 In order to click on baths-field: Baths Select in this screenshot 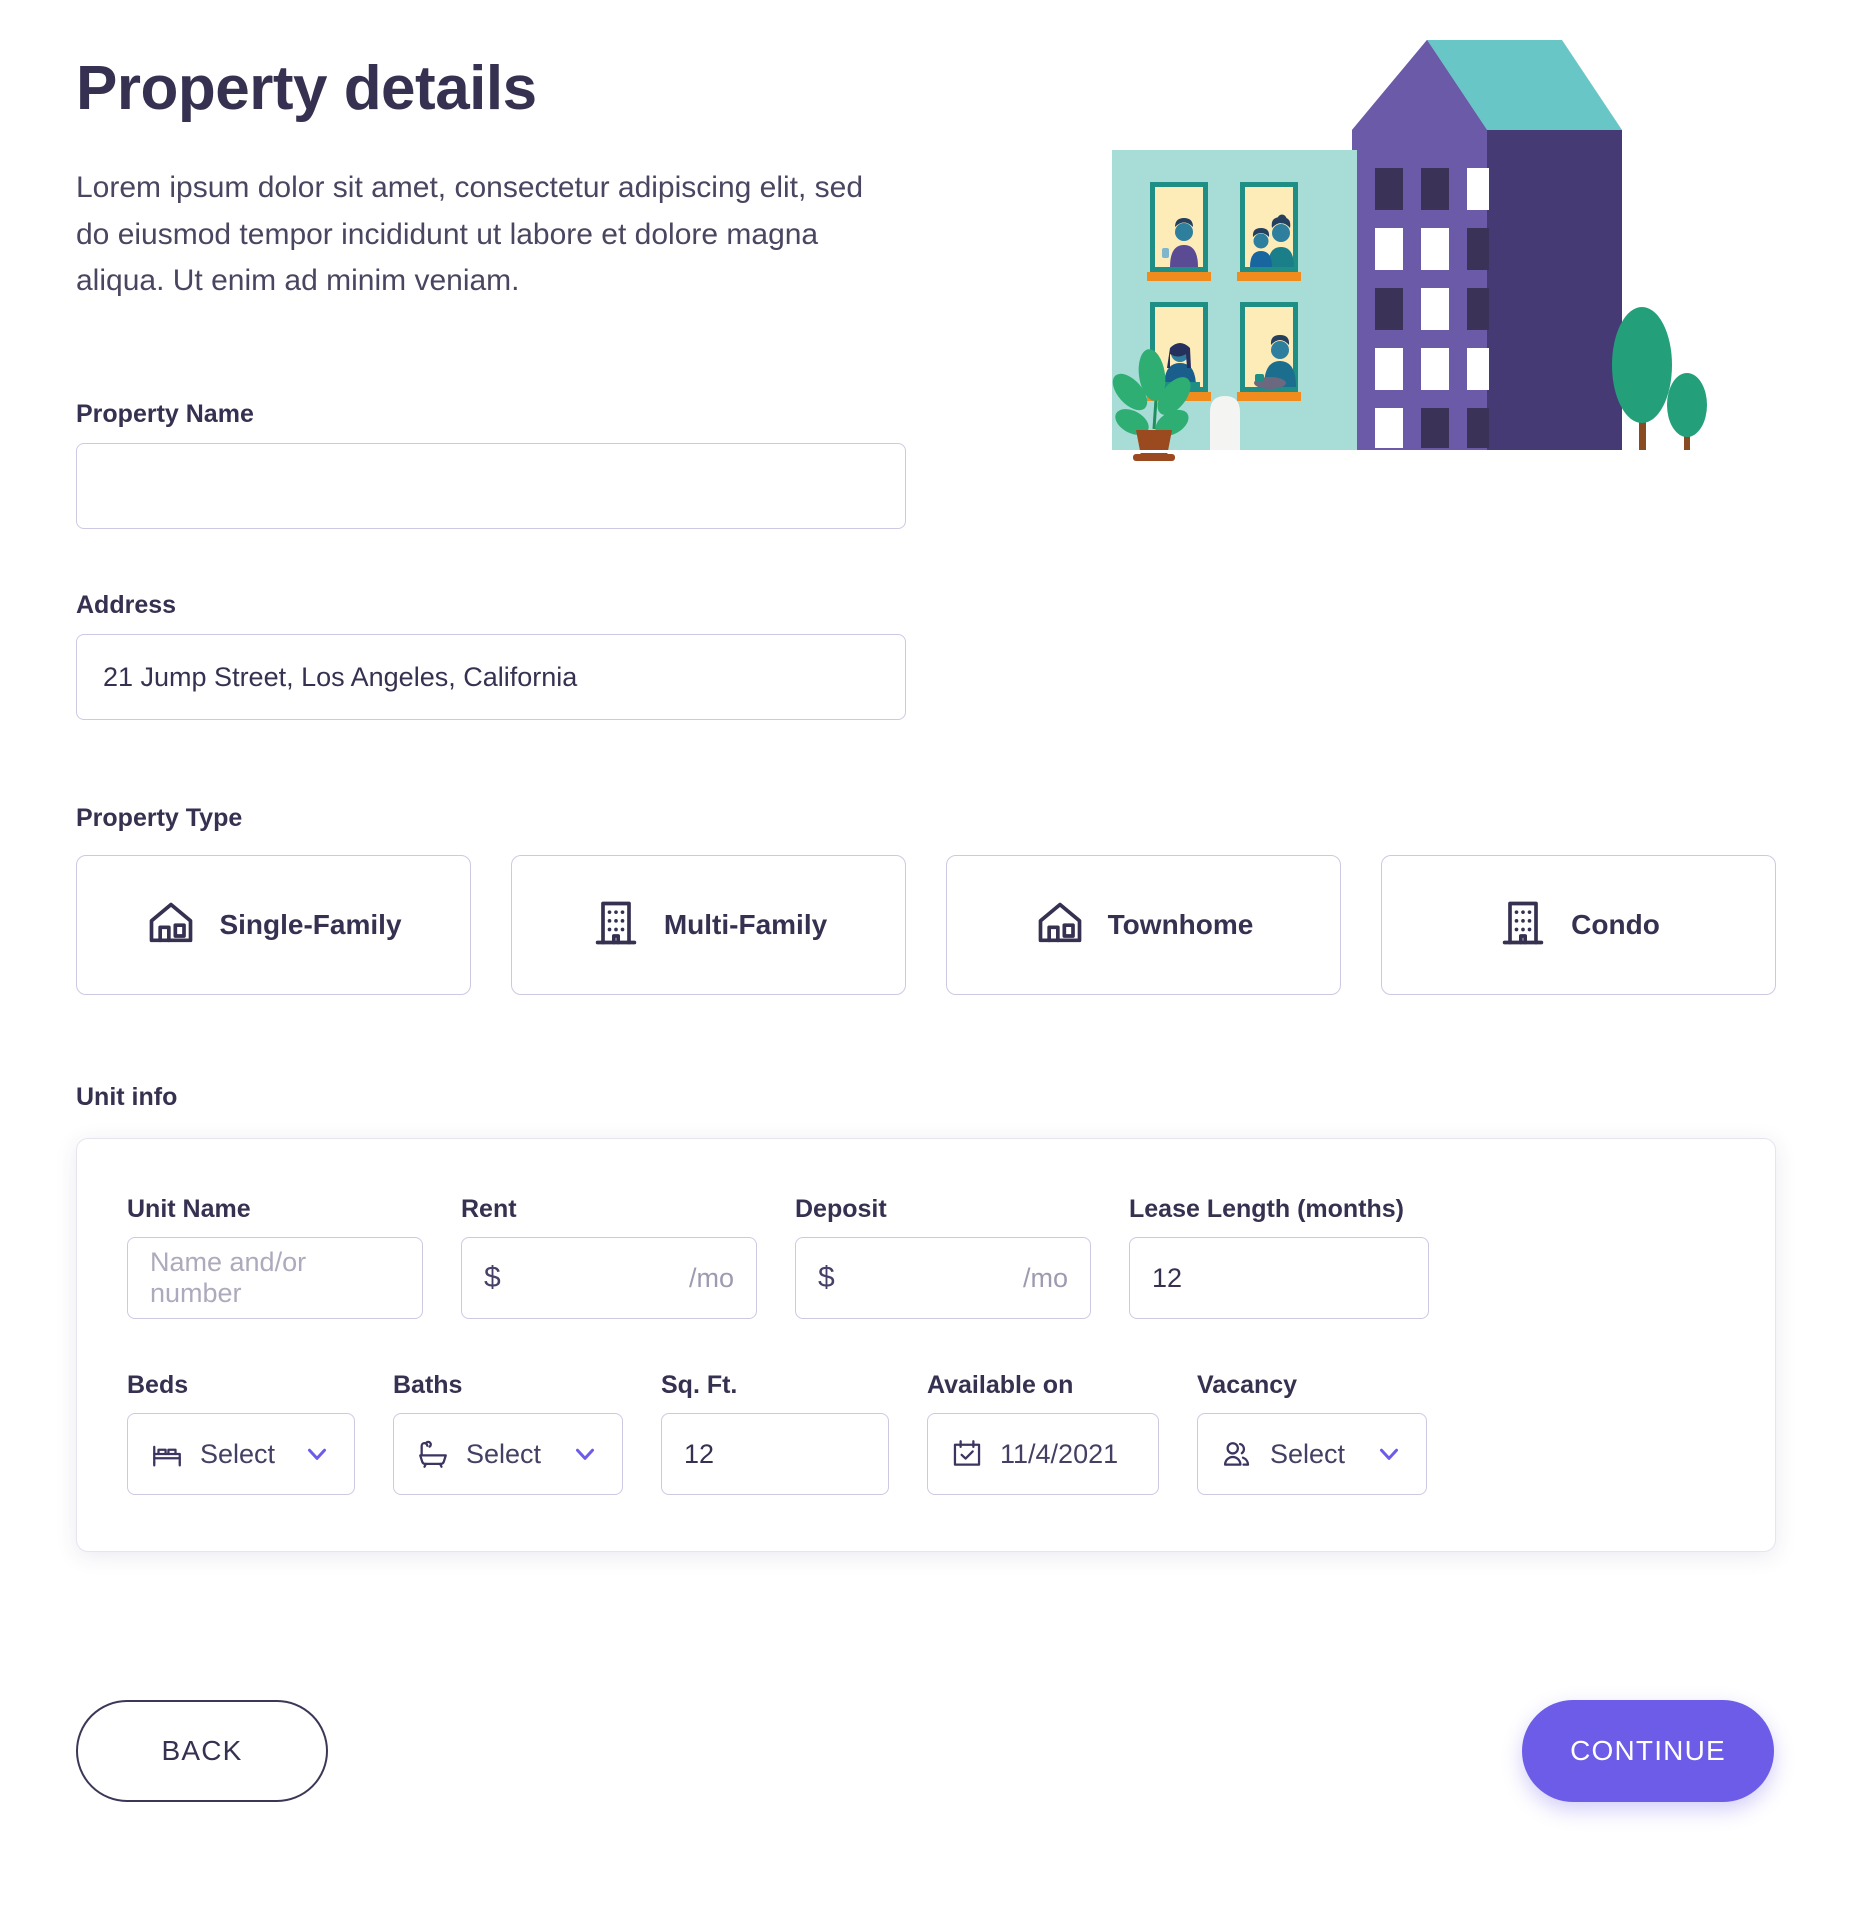, I will do `click(508, 1433)`.